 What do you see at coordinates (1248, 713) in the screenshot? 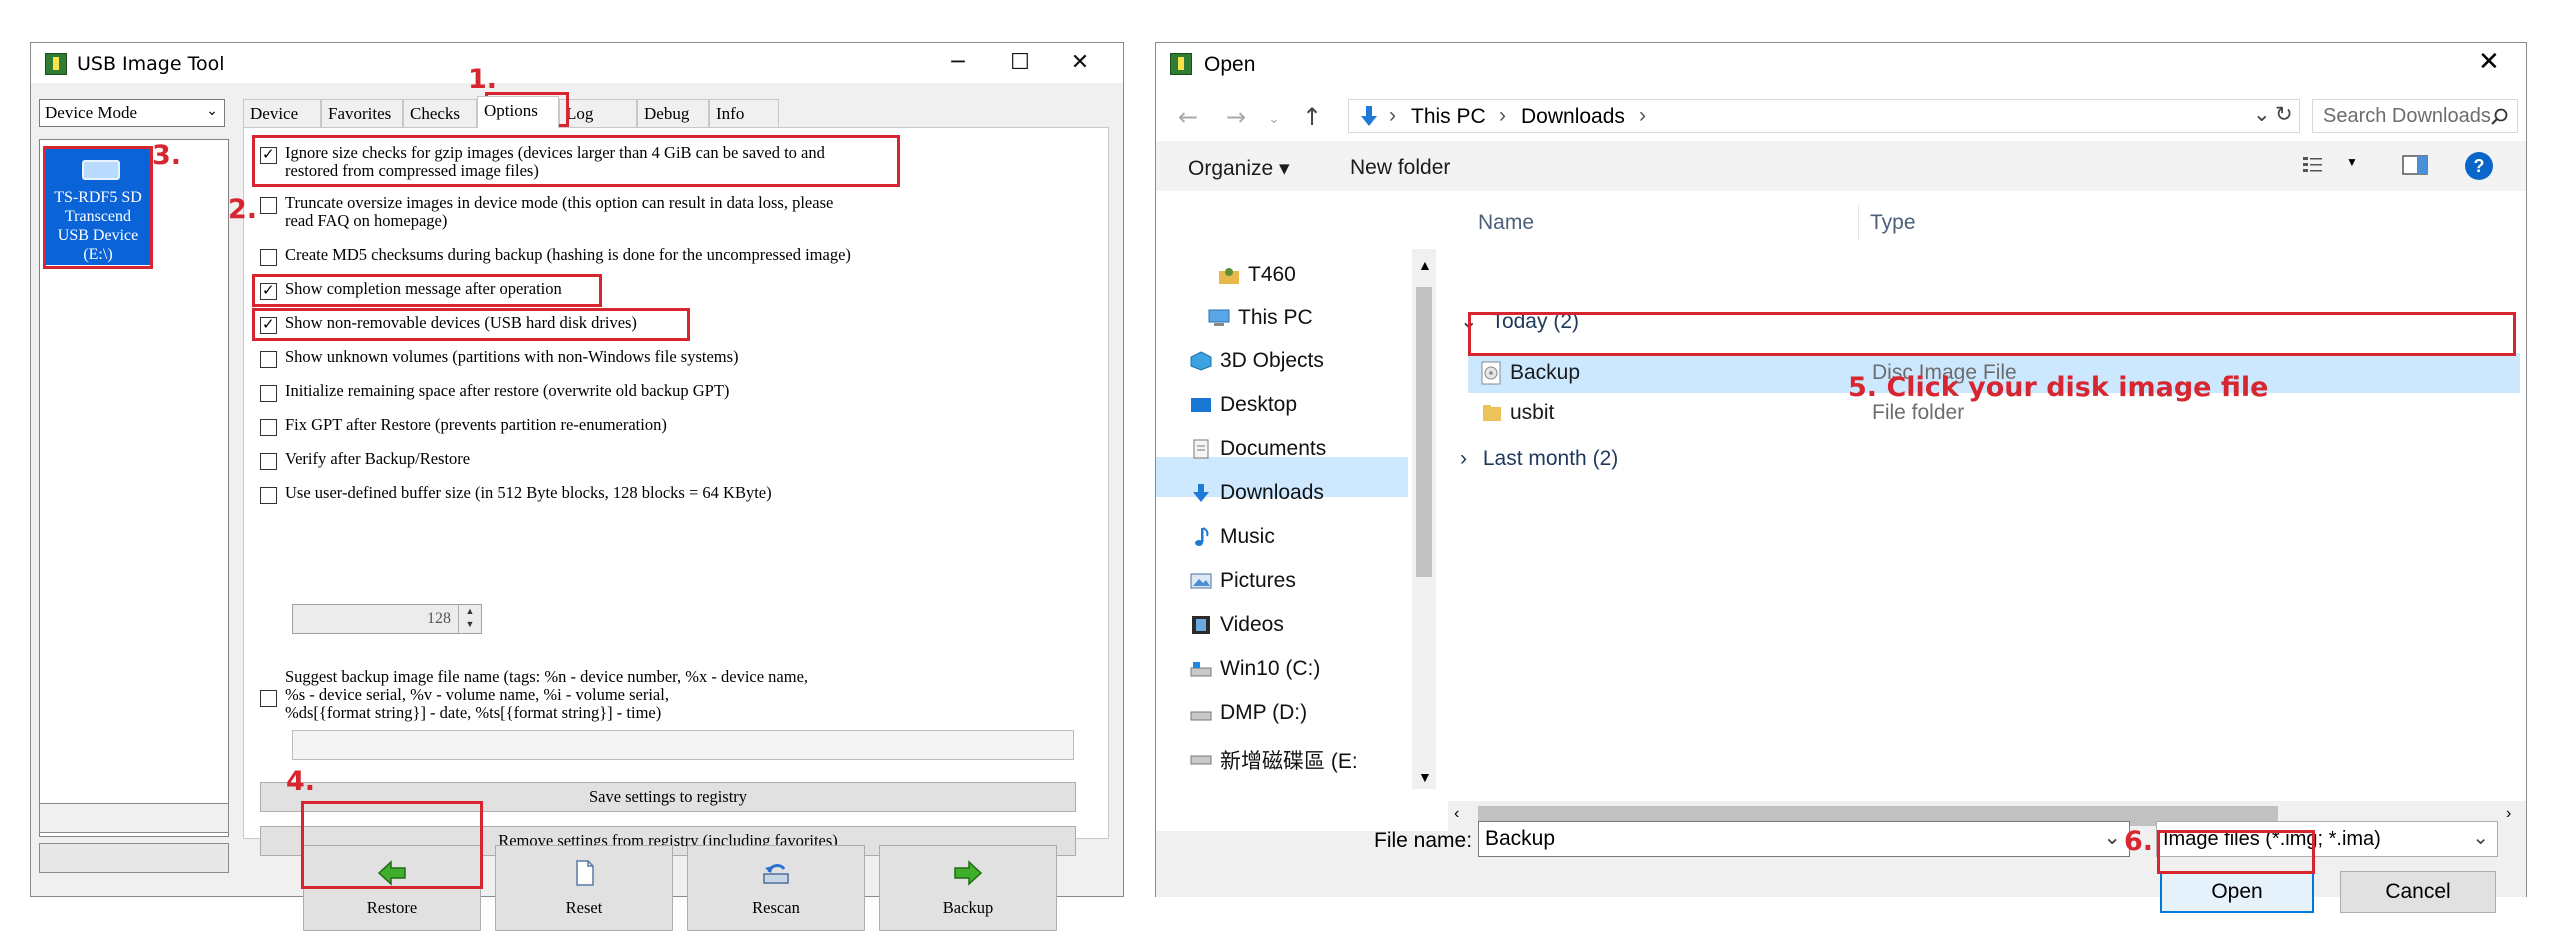
I see `nav-item-dmp-d: DMP (D:)` at bounding box center [1248, 713].